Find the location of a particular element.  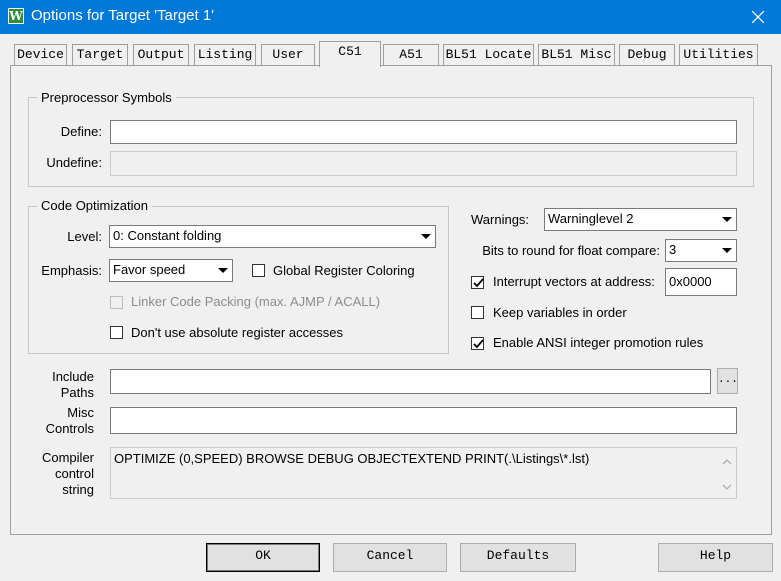

level-value: 0: Constant folding is located at coordinates (167, 235).